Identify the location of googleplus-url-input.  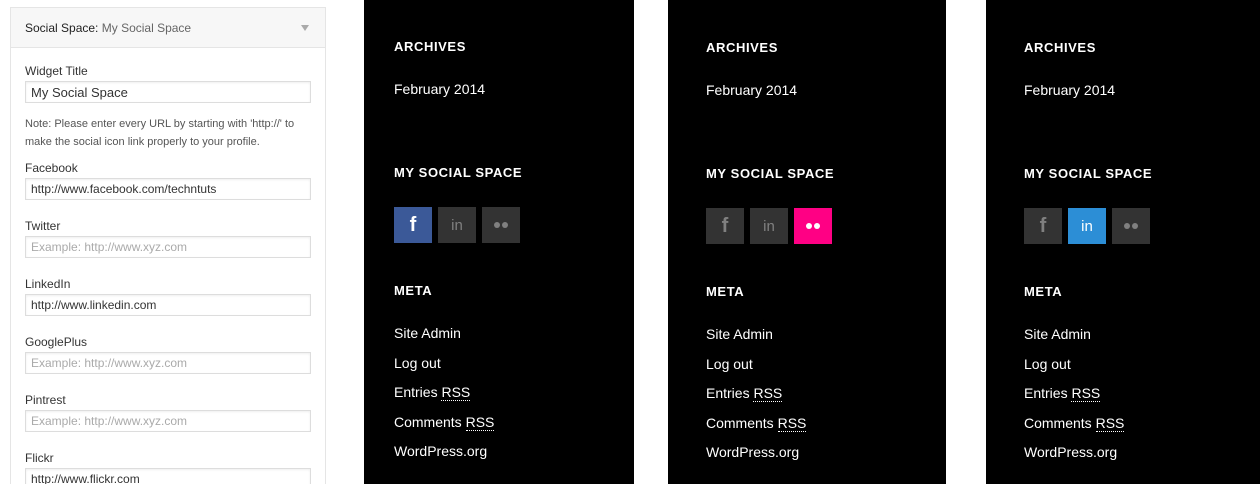
(168, 363).